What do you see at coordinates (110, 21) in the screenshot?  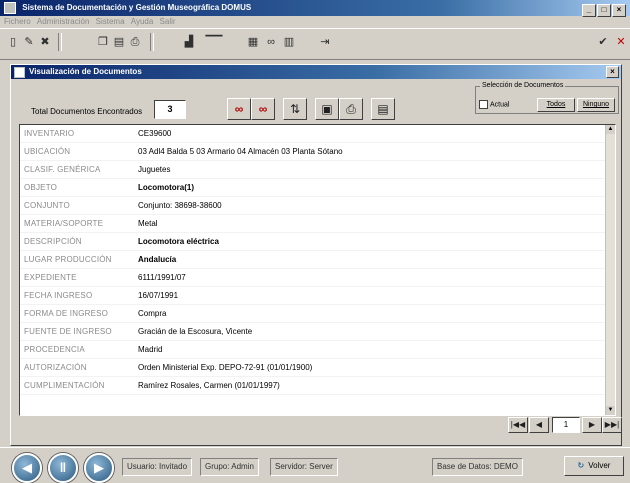 I see `menu-sistema: Sistema` at bounding box center [110, 21].